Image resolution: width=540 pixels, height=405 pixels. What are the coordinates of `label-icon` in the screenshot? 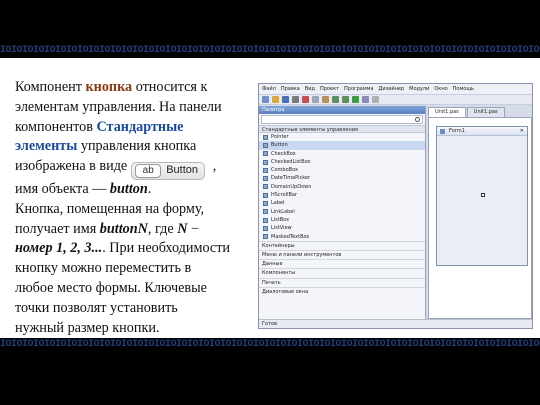 It's located at (265, 204).